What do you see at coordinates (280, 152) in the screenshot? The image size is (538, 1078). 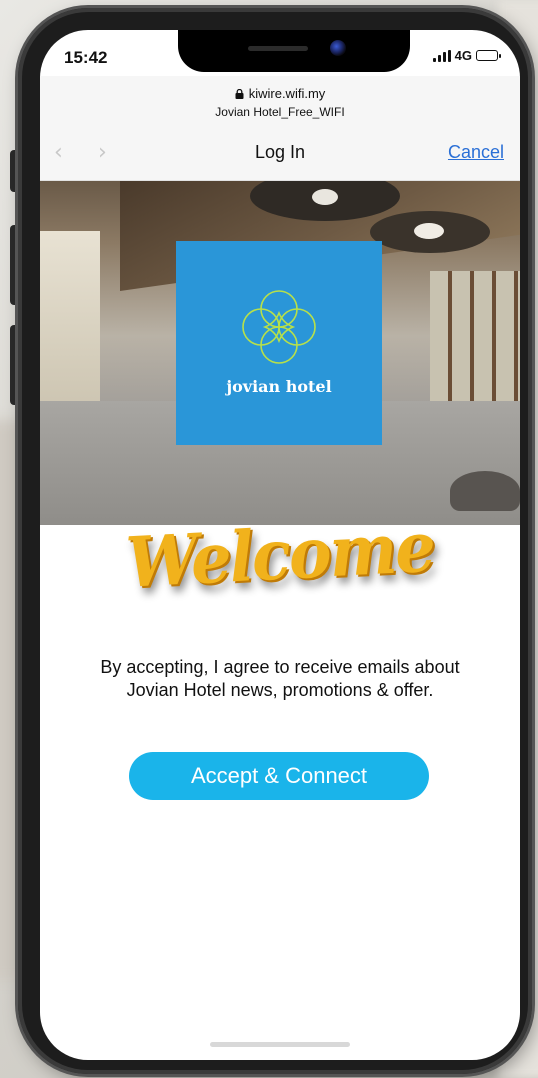 I see `nav-row: ‹ › Log In Cancel` at bounding box center [280, 152].